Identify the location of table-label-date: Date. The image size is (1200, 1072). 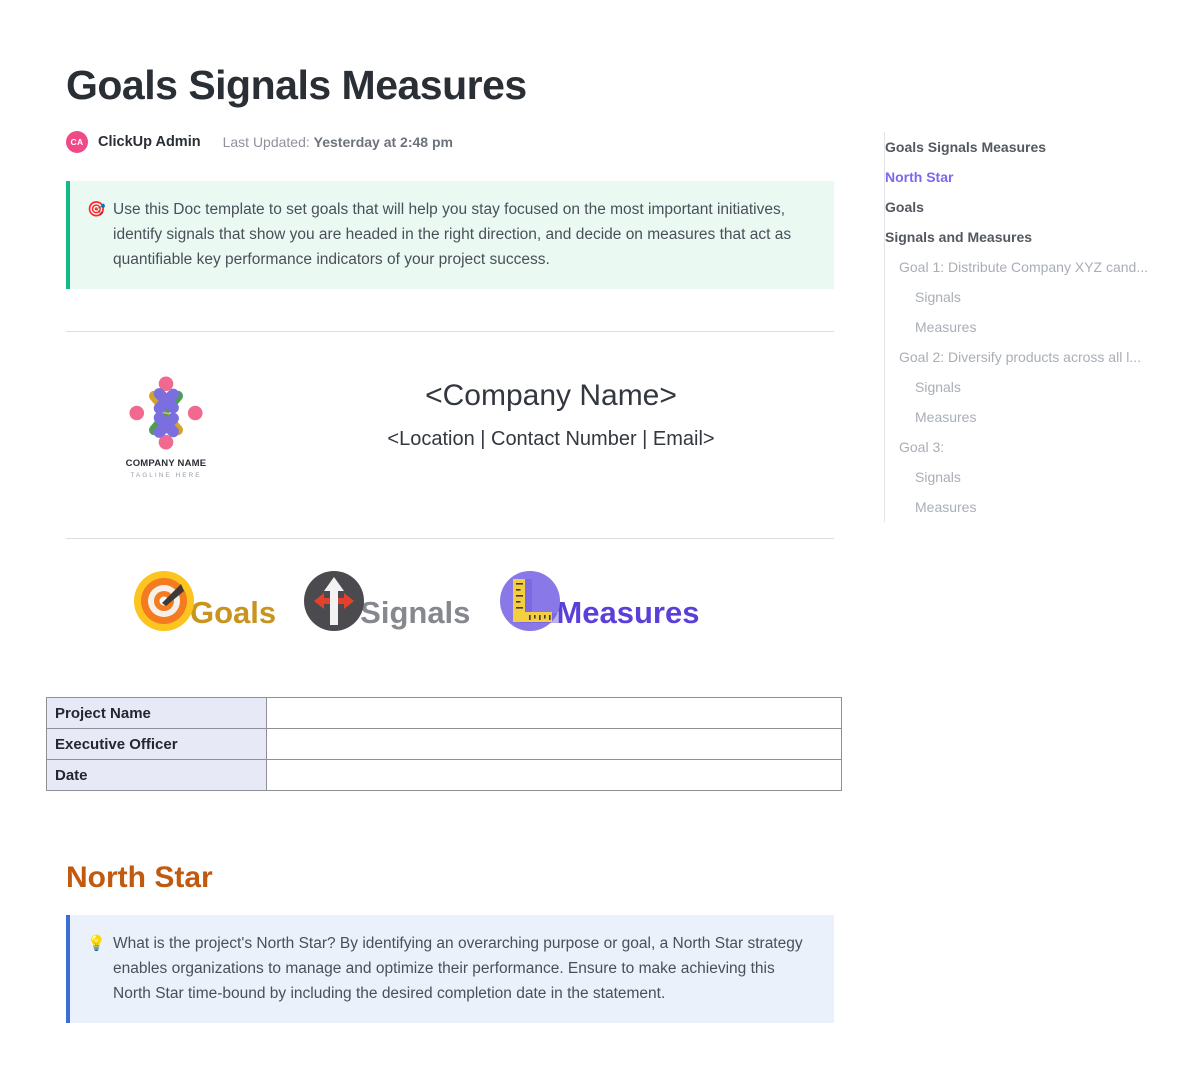
(156, 775).